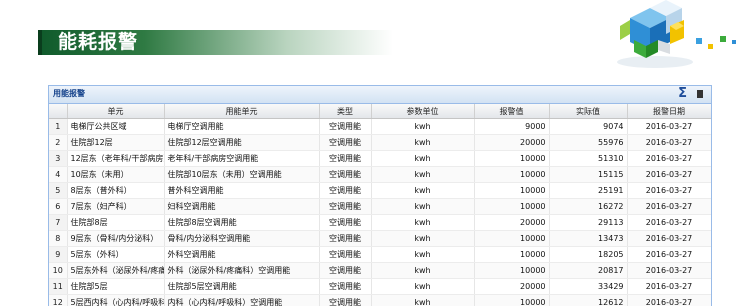 Image resolution: width=750 pixels, height=306 pixels. Describe the element at coordinates (241, 111) in the screenshot. I see `column-header-energy-unit: 用能单元` at that location.